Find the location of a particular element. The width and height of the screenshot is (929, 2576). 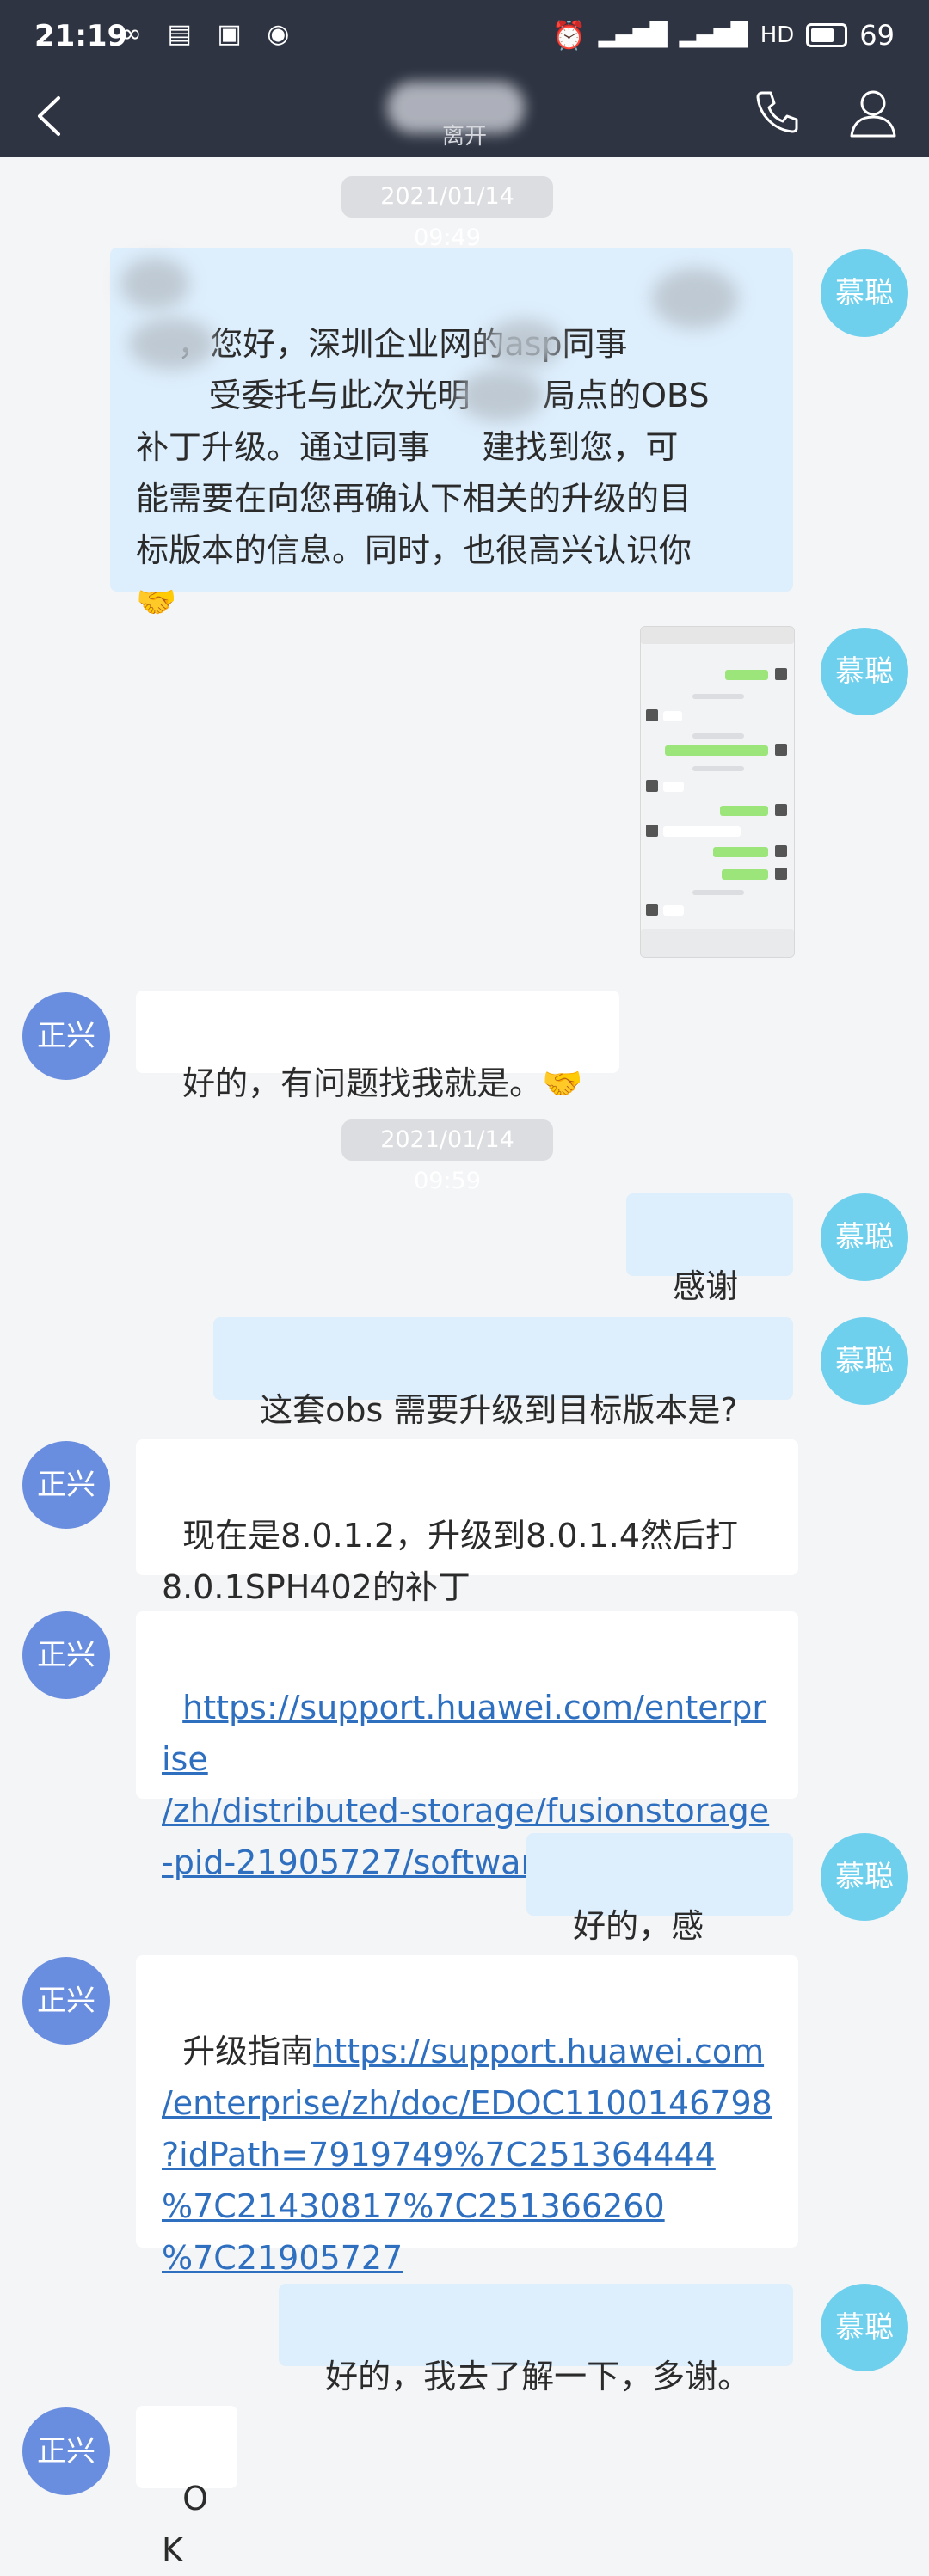

message-bubble: 现在是8.0.1.2，升级到8.0.1.4然后打 8.0.1SPH402的补丁 is located at coordinates (467, 1522).